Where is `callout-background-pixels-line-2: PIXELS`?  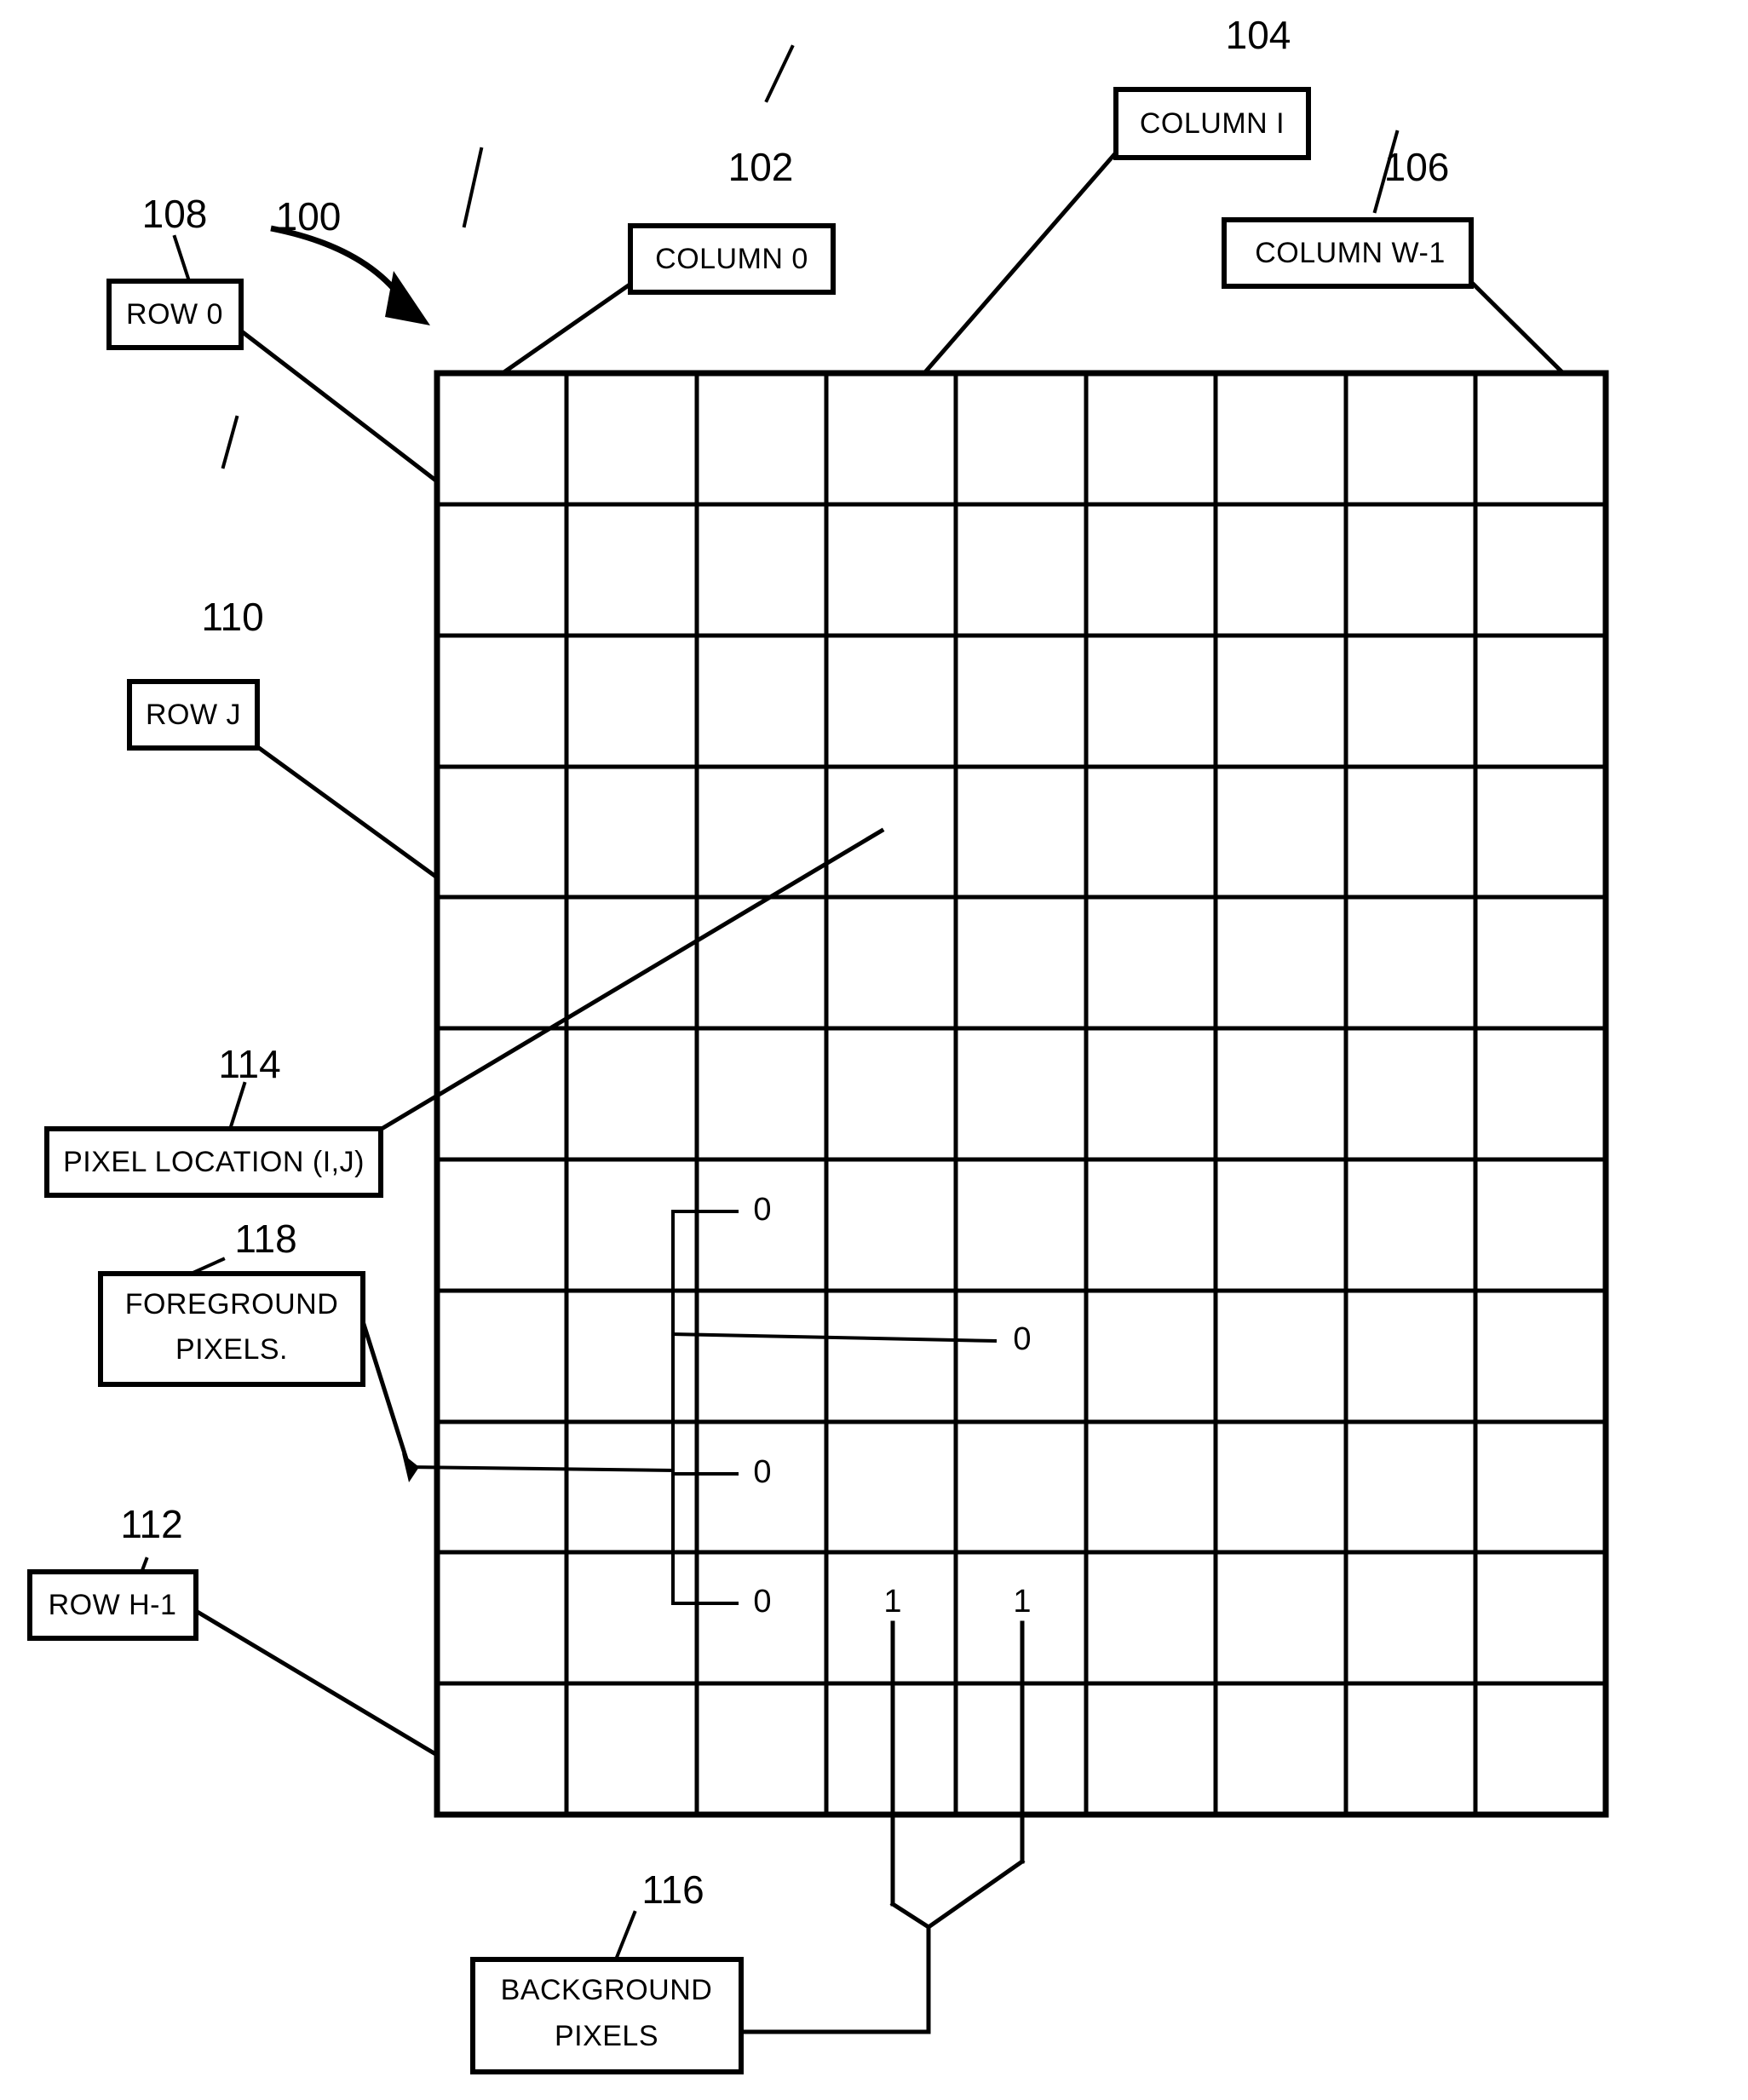 callout-background-pixels-line-2: PIXELS is located at coordinates (606, 2036).